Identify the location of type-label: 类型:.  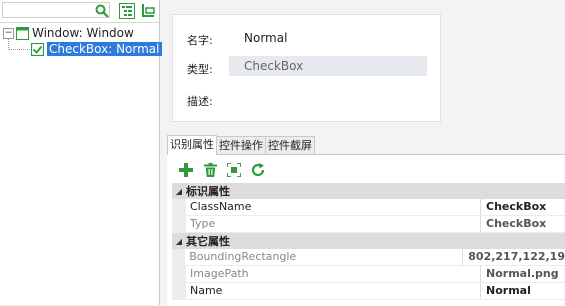
(200, 69).